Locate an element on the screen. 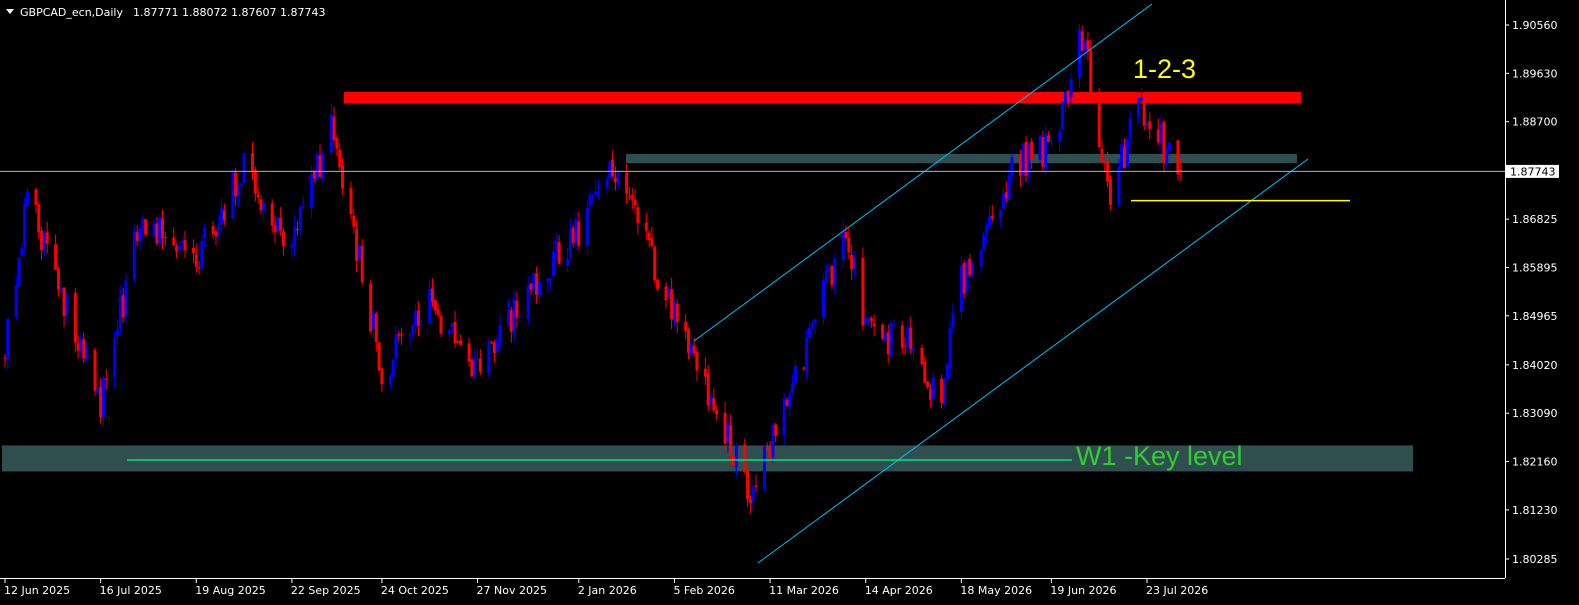 This screenshot has width=1579, height=605. date-tick-label: 24 Oct 2025 is located at coordinates (415, 590).